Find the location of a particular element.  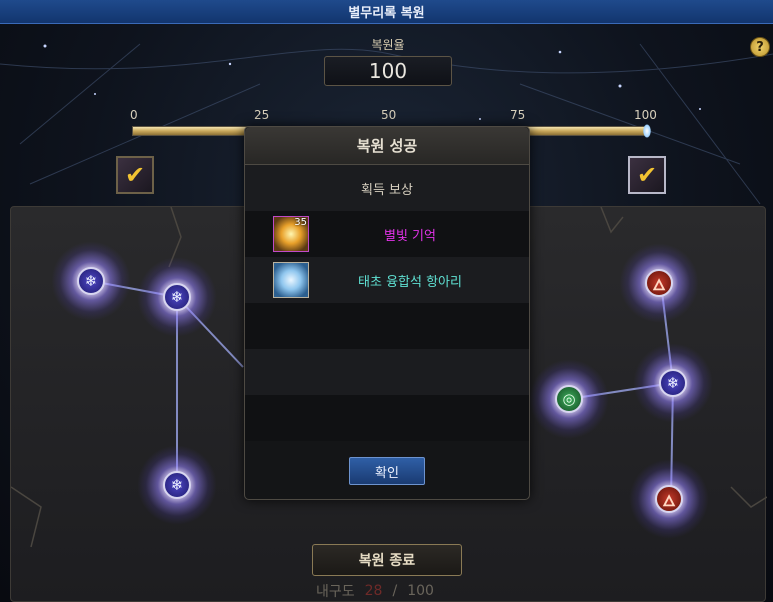

restoration-rate-box: 100 is located at coordinates (388, 71).